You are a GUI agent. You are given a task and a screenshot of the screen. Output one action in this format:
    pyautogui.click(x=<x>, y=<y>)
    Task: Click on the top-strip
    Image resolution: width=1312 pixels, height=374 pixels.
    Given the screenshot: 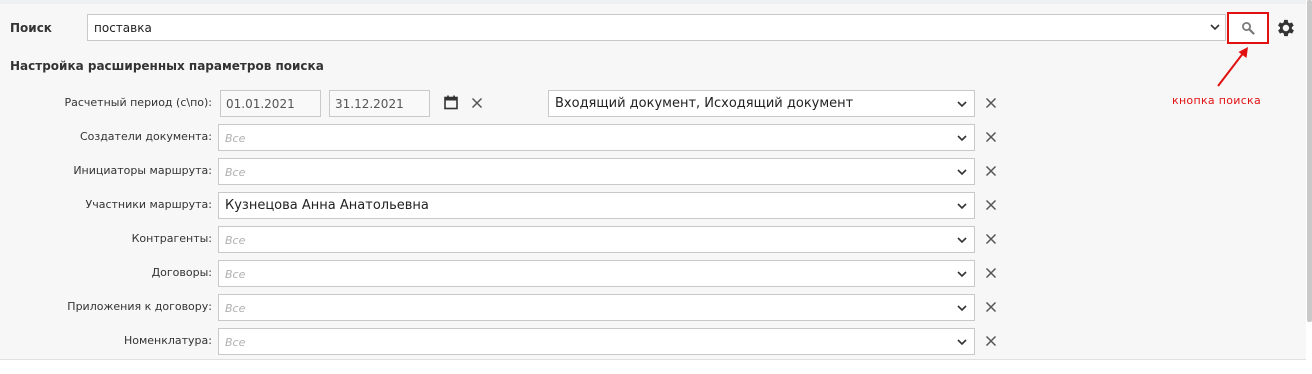 What is the action you would take?
    pyautogui.click(x=653, y=2)
    